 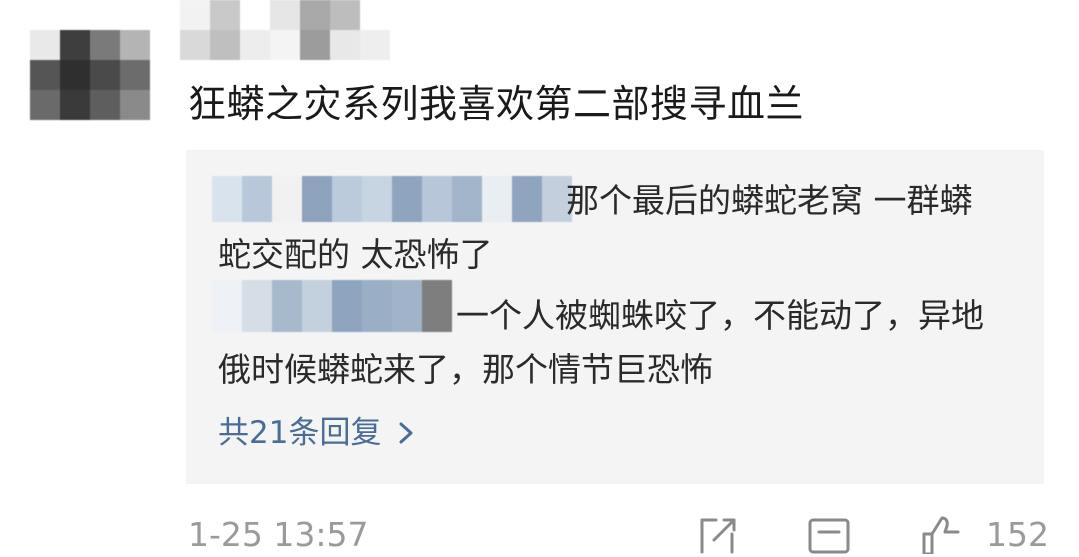 I want to click on avatar, so click(x=90, y=75).